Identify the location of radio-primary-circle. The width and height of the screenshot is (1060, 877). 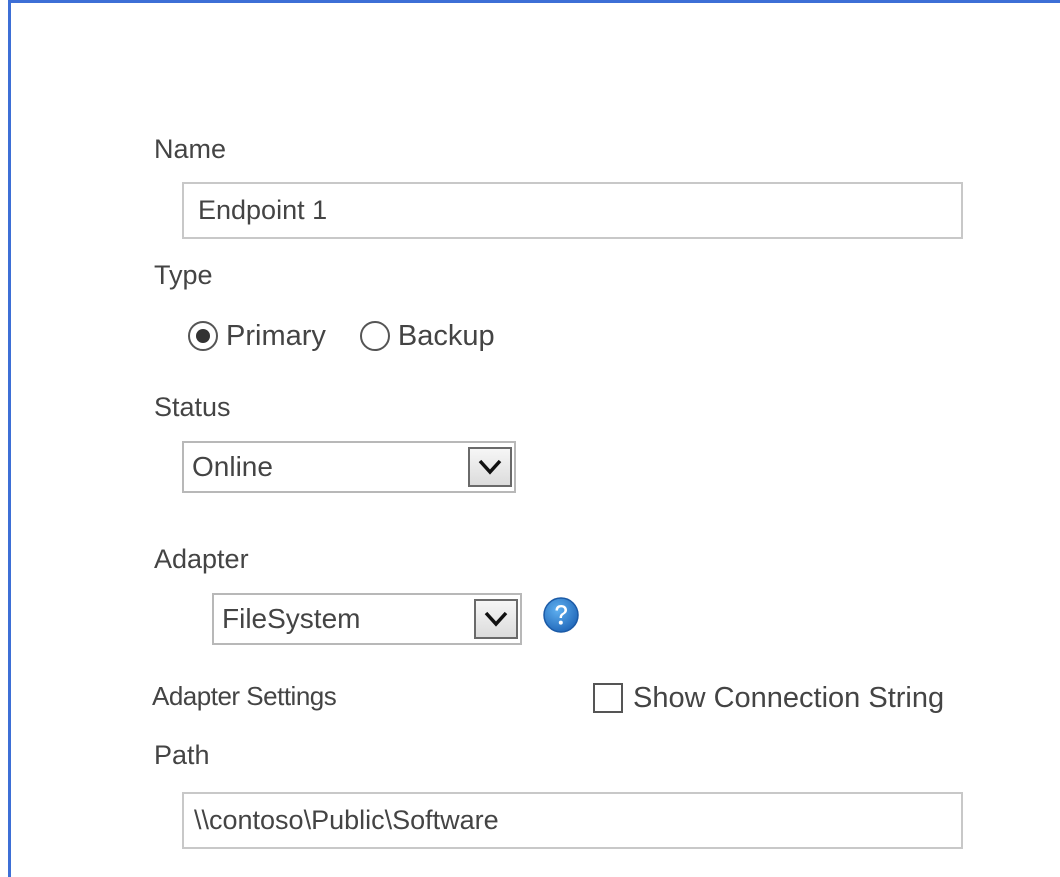
(203, 336).